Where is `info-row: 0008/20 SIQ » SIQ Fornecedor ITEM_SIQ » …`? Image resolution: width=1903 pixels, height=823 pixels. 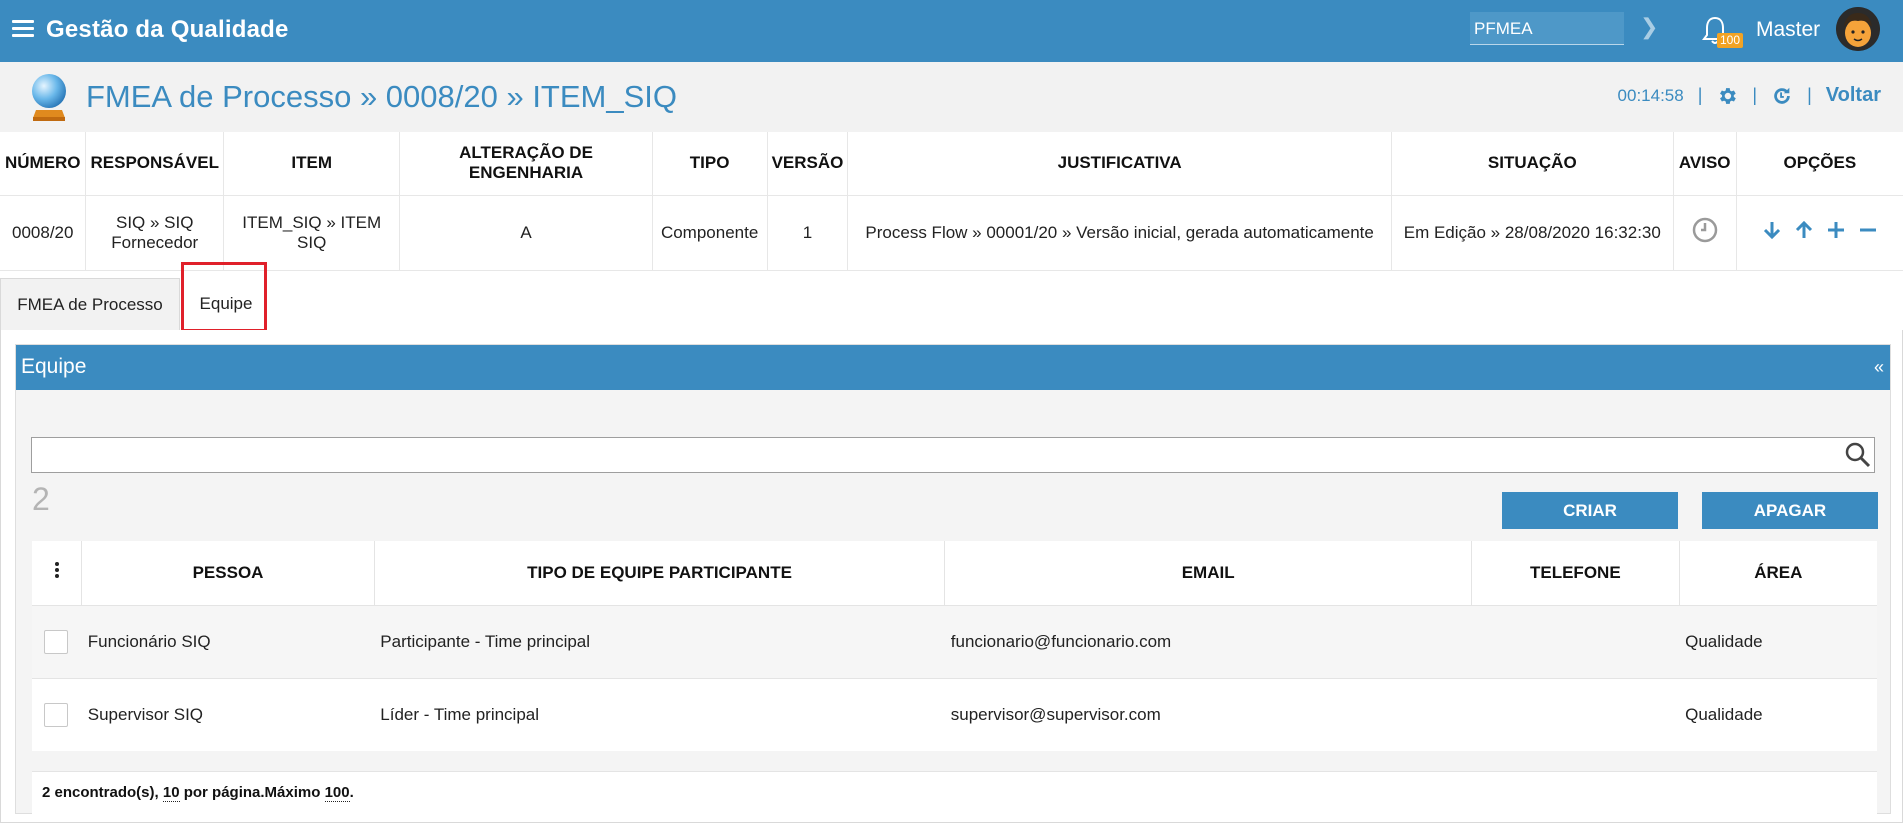 info-row: 0008/20 SIQ » SIQ Fornecedor ITEM_SIQ » … is located at coordinates (951, 233).